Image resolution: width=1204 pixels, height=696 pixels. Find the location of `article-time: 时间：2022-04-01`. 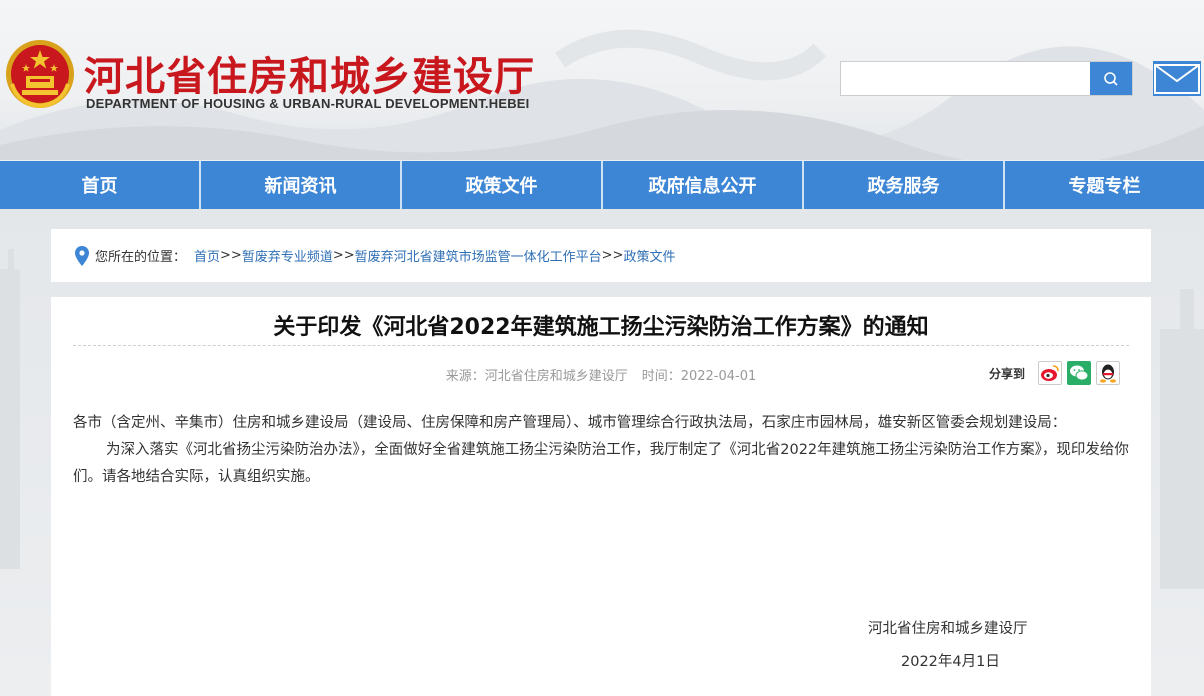

article-time: 时间：2022-04-01 is located at coordinates (699, 376).